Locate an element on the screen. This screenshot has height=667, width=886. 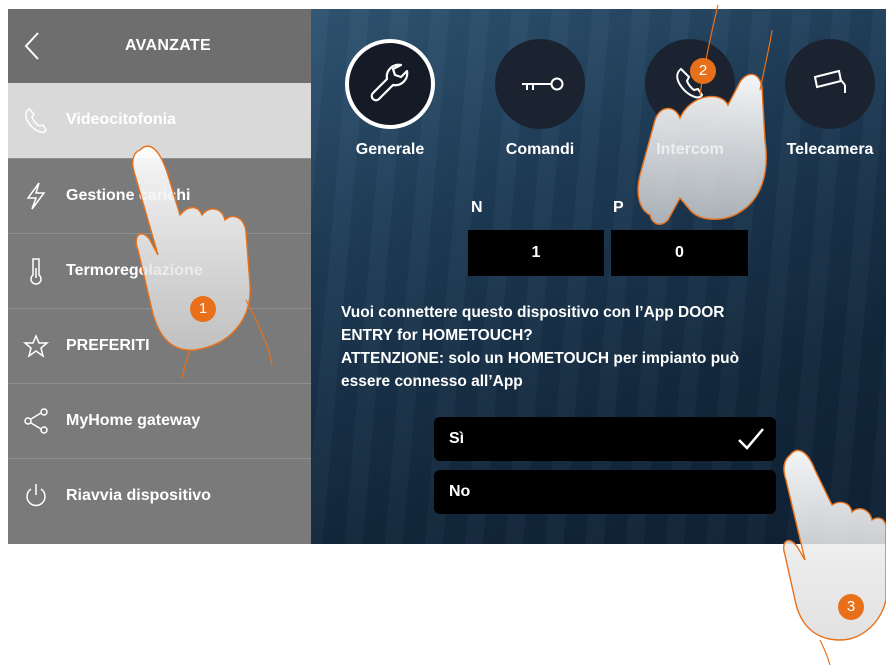
p-label: P is located at coordinates (618, 207).